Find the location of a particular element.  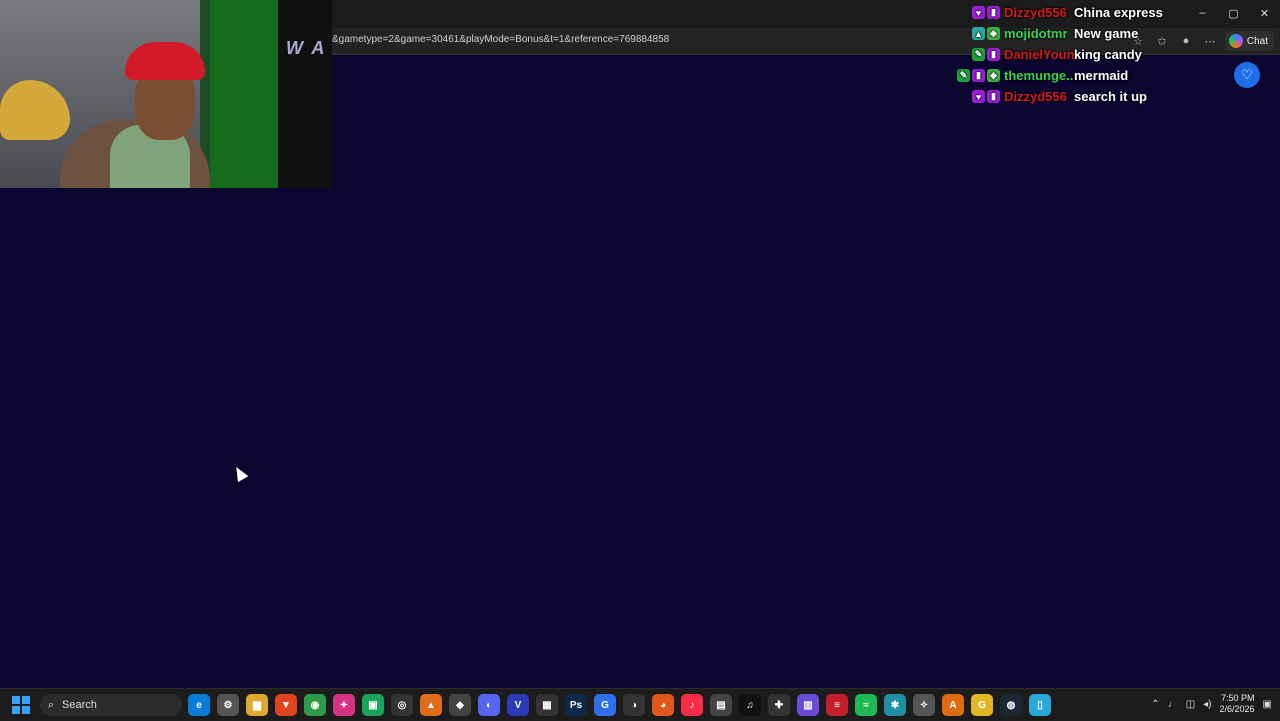

chevron-up-icon: ⌃ is located at coordinates (1155, 704).